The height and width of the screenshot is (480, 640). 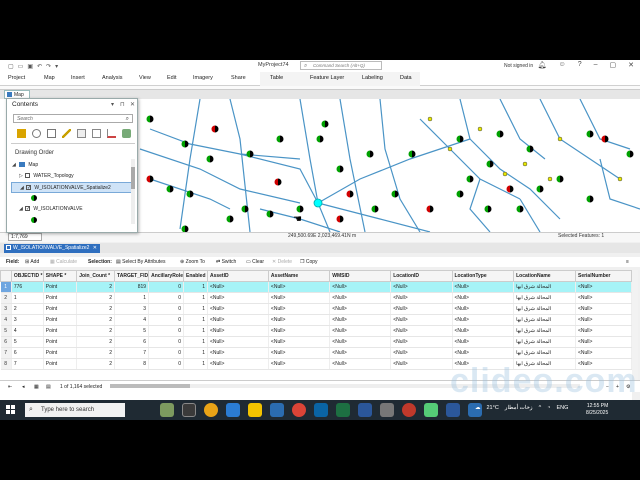 What do you see at coordinates (132, 364) in the screenshot?
I see `table-cell: 8` at bounding box center [132, 364].